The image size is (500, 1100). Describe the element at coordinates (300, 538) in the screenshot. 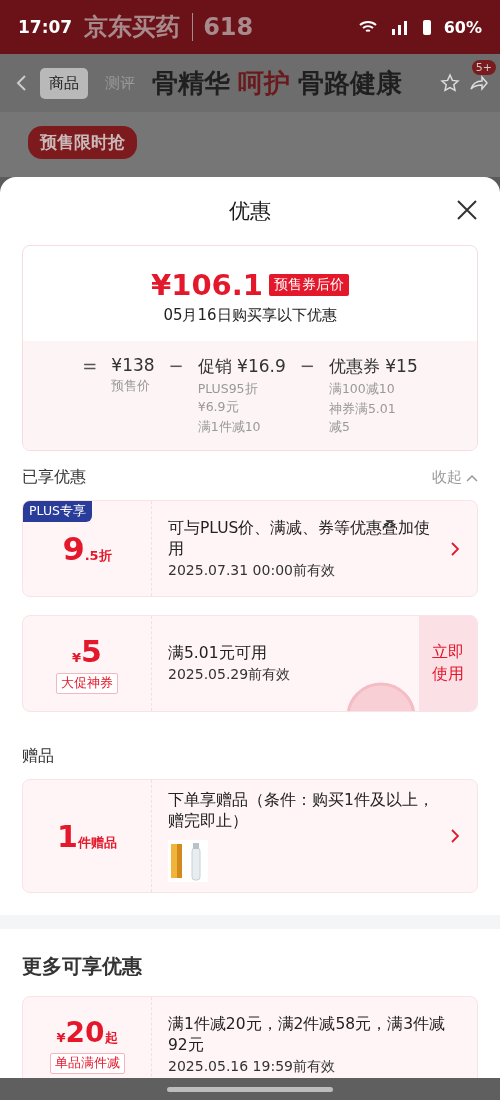

I see `offer-description: 可与PLUS价、满减、券等优惠叠加使用` at that location.